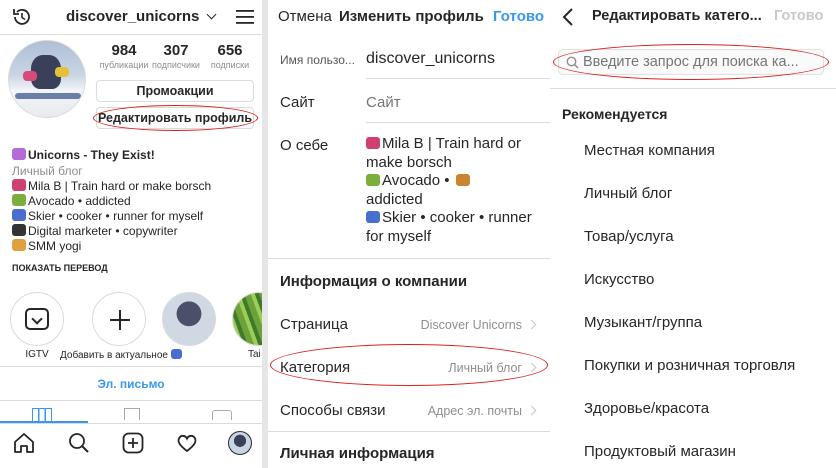  What do you see at coordinates (449, 218) in the screenshot?
I see `bio-line: Skier • cooker • runner` at bounding box center [449, 218].